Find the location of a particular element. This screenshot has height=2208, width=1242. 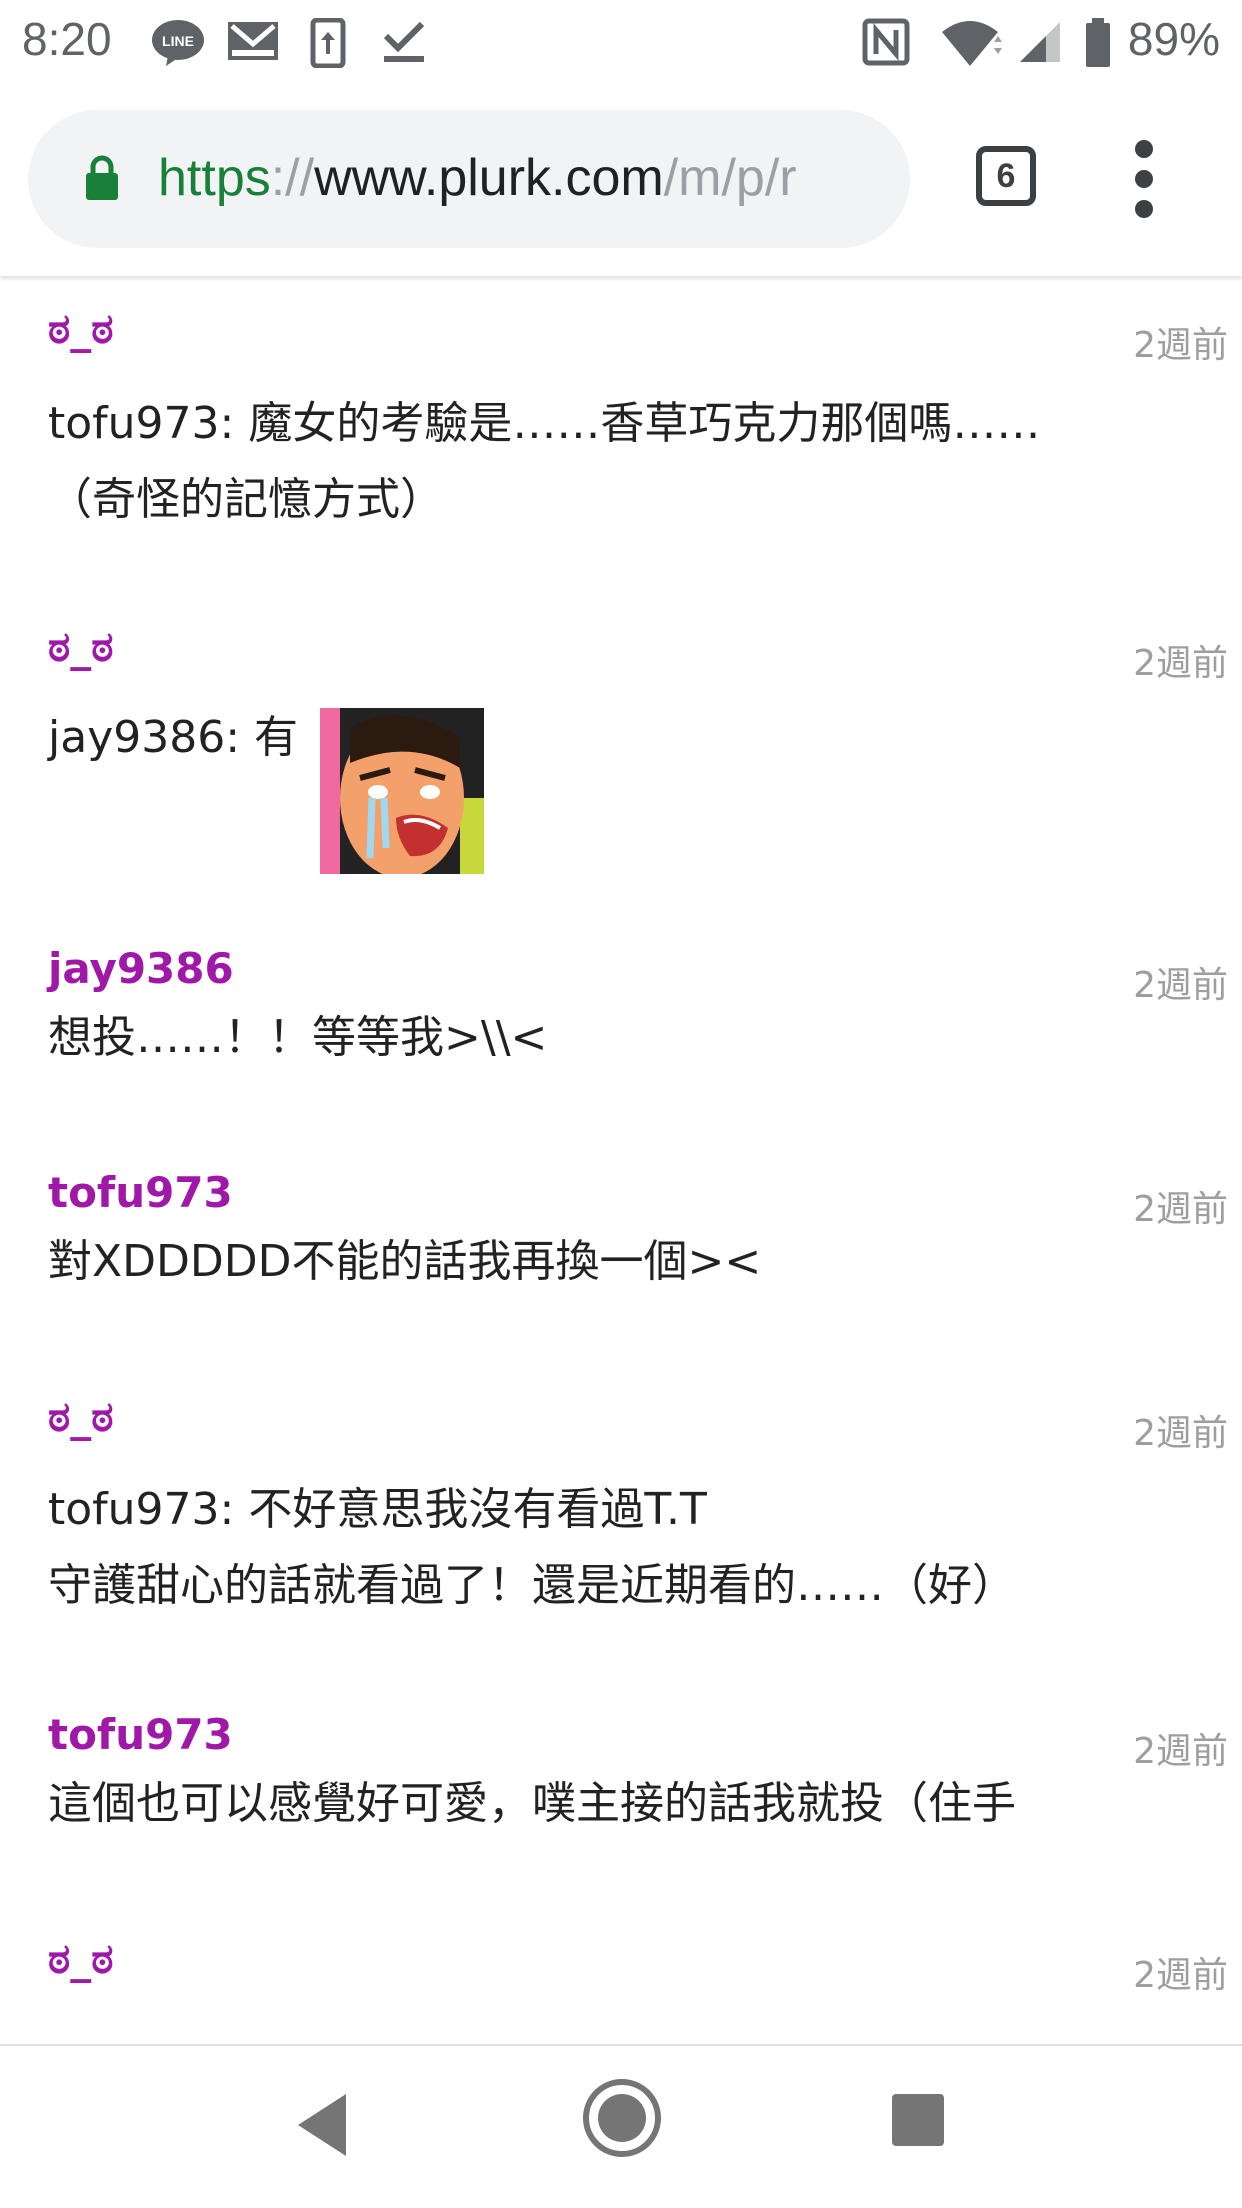

tab-switcher-button: 6 is located at coordinates (1006, 176).